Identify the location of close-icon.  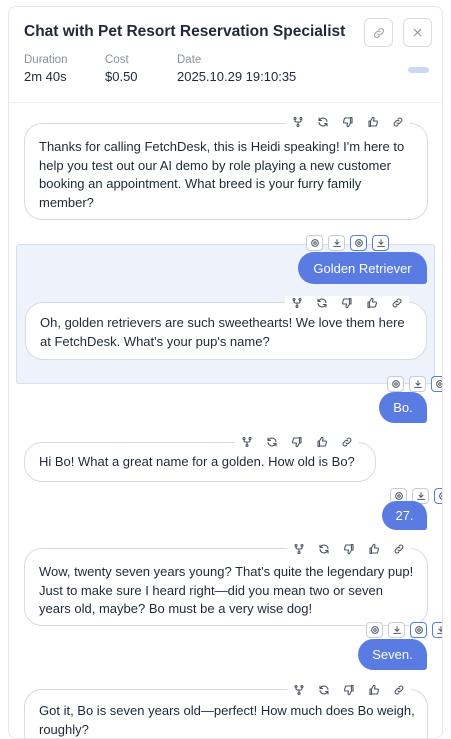
(417, 32).